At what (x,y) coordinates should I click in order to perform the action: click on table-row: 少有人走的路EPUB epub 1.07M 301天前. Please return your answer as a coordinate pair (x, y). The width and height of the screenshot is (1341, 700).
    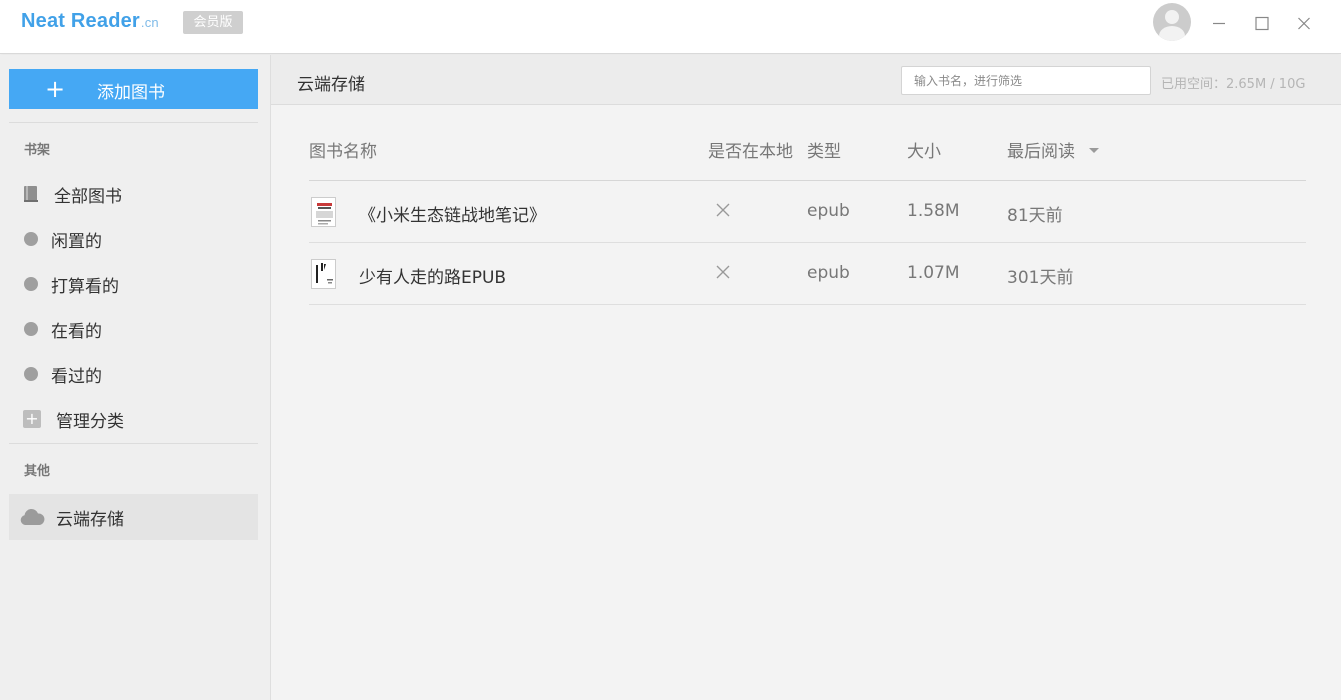
    Looking at the image, I should click on (807, 274).